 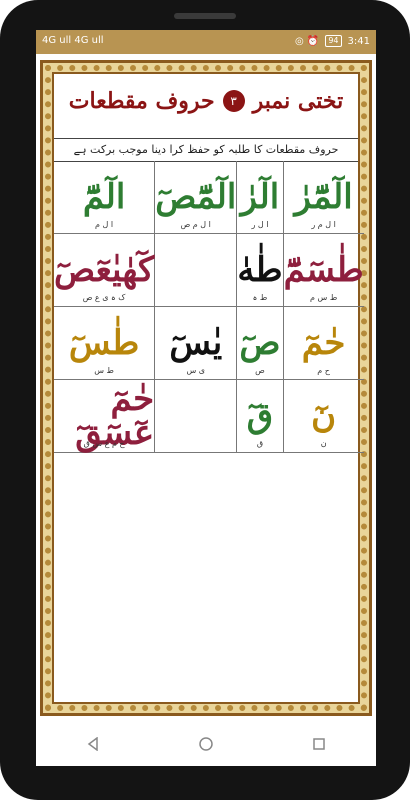 I want to click on page-title: تختی نمبر ۳ حروف مقطعات, so click(x=206, y=101).